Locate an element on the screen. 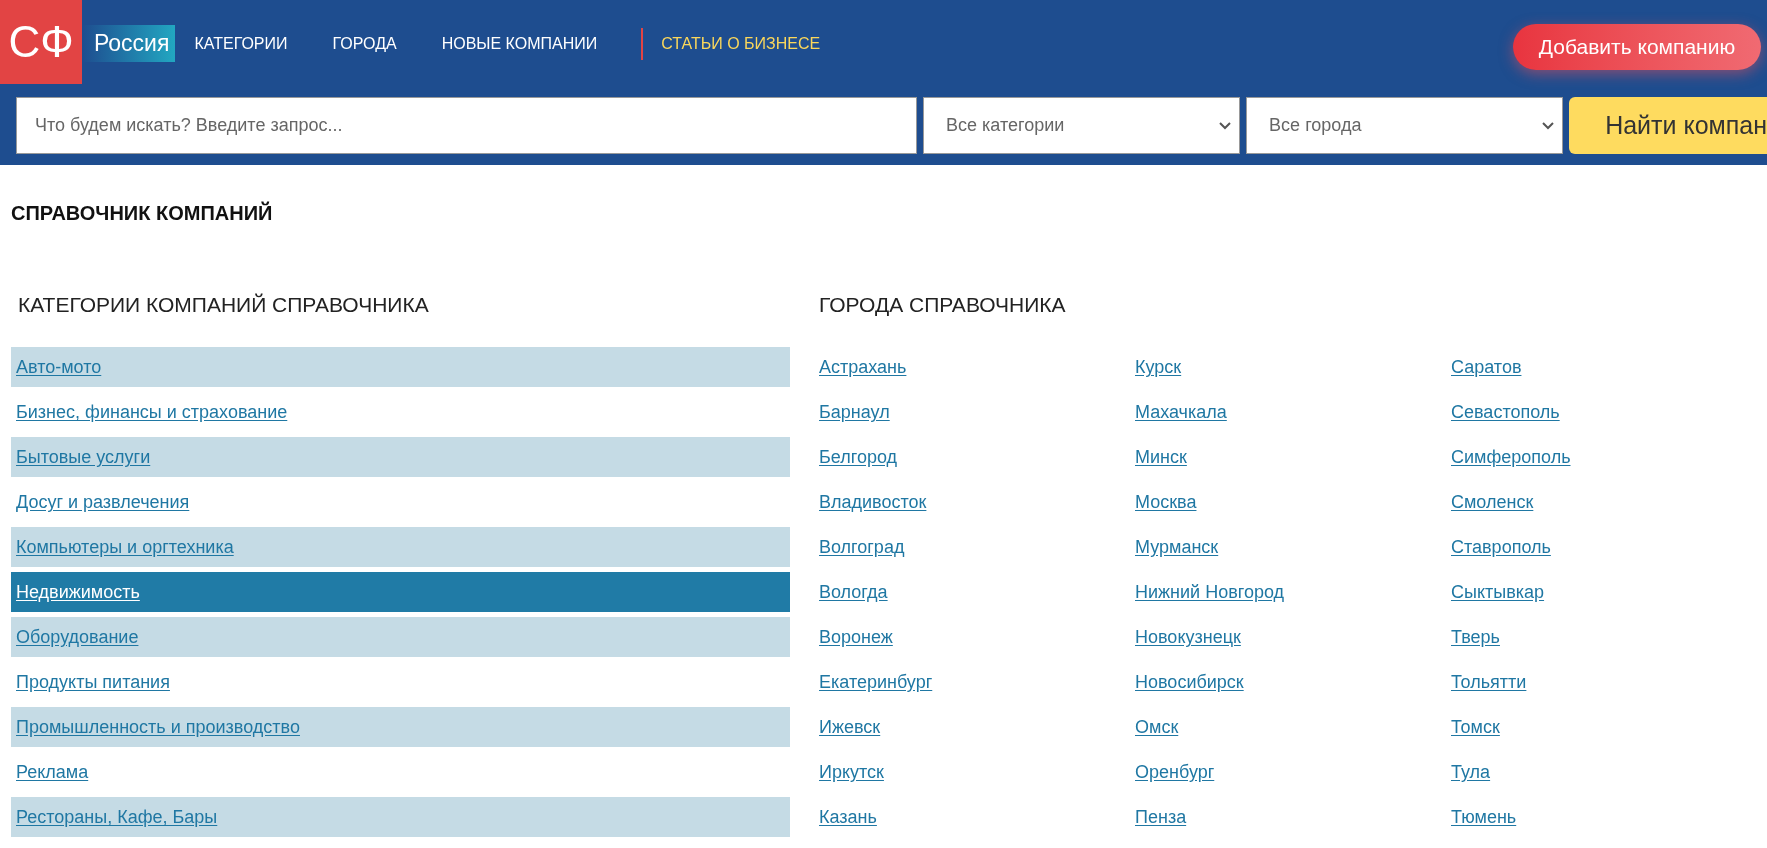 The image size is (1767, 848). category-link: Компьютеры и оргтехника is located at coordinates (400, 547).